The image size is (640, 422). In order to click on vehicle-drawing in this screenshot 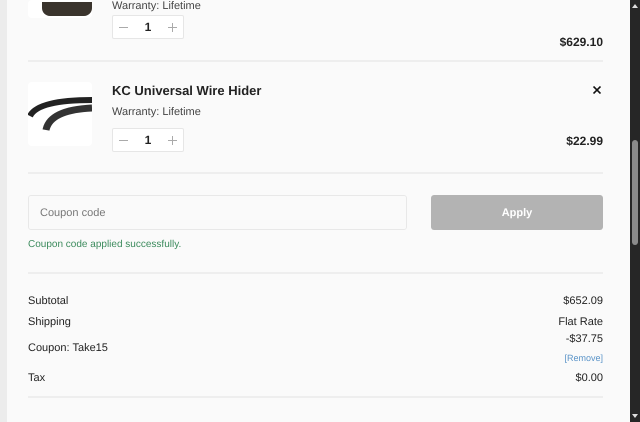, I will do `click(67, 9)`.